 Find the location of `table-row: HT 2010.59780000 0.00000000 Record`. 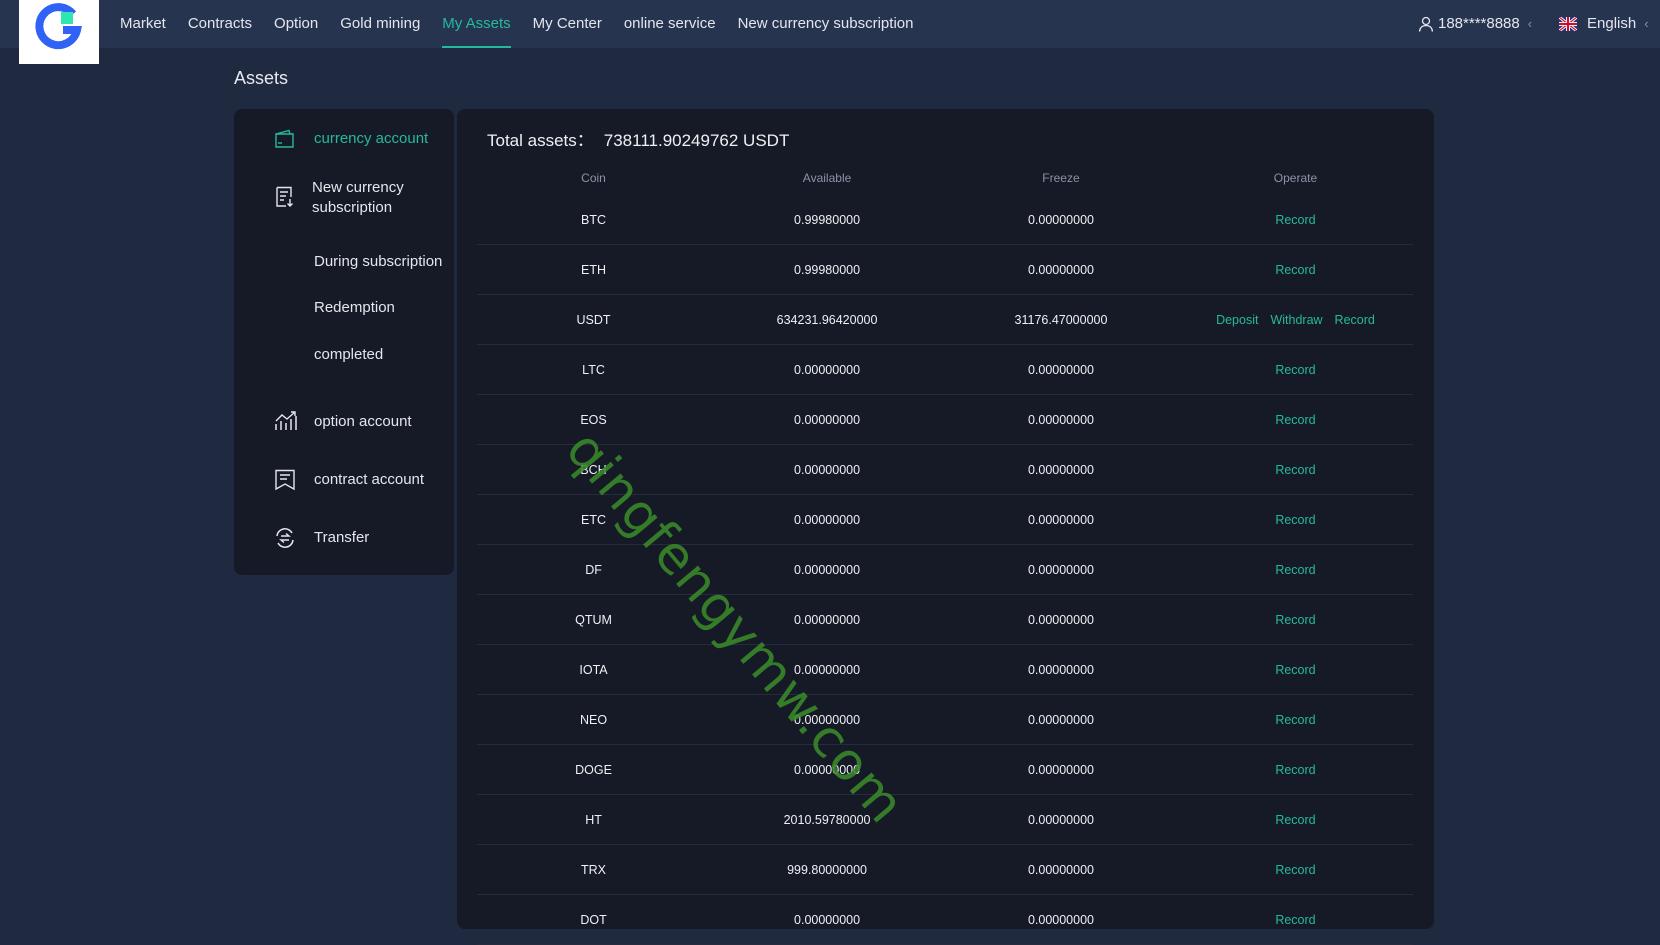

table-row: HT 2010.59780000 0.00000000 Record is located at coordinates (945, 819).